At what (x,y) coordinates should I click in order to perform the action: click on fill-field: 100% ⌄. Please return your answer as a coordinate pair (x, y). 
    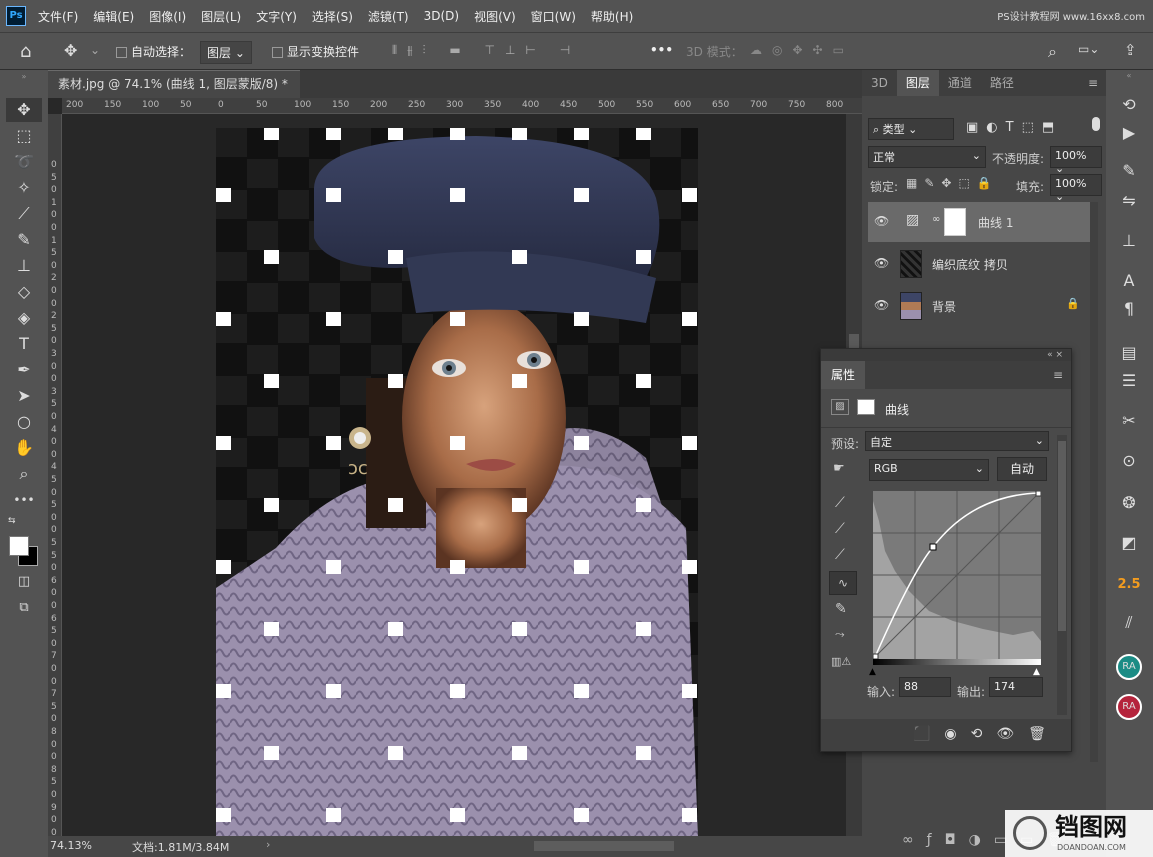
    Looking at the image, I should click on (1076, 188).